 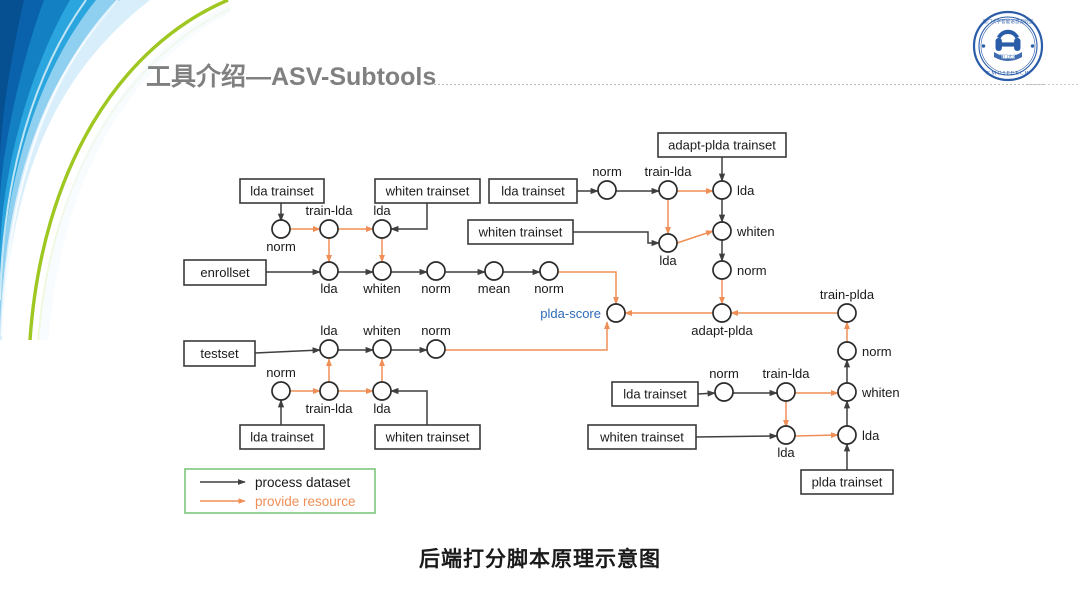 I want to click on box-lda-trainset-3: lda trainset, so click(x=282, y=437).